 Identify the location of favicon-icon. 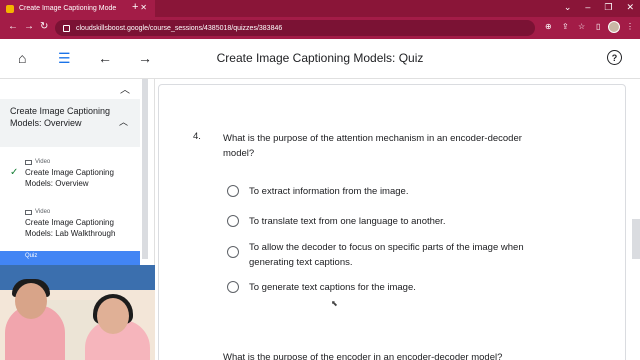
(10, 8).